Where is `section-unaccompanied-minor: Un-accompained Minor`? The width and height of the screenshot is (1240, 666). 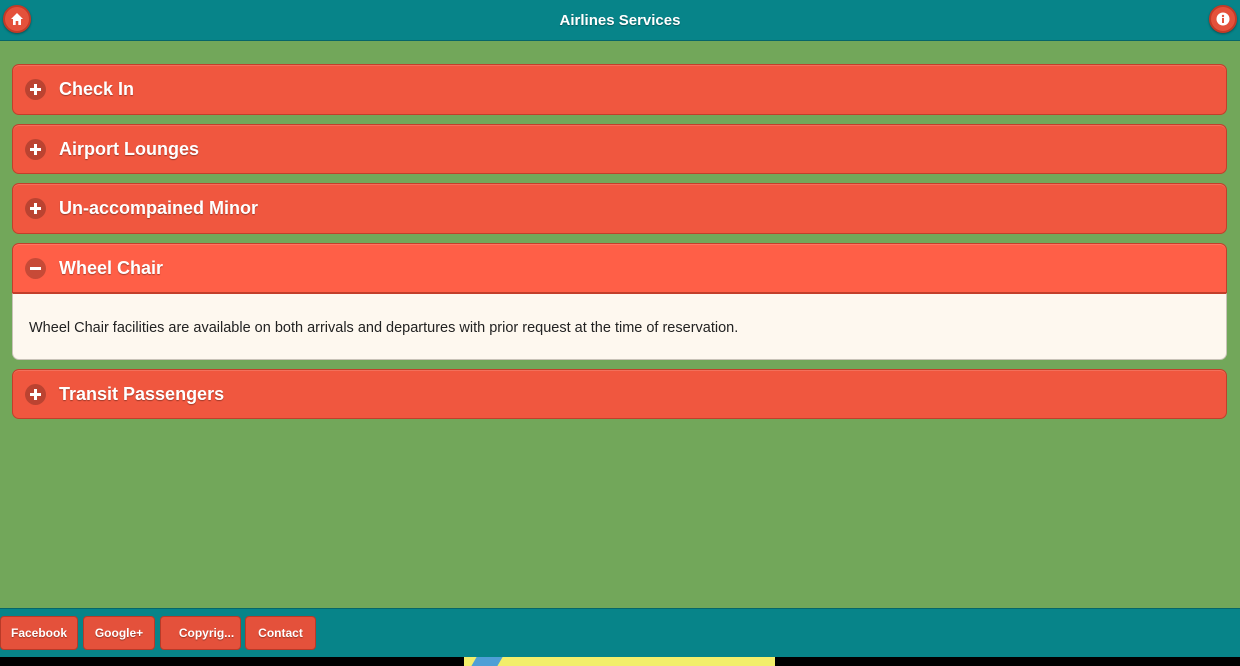
section-unaccompanied-minor: Un-accompained Minor is located at coordinates (619, 208).